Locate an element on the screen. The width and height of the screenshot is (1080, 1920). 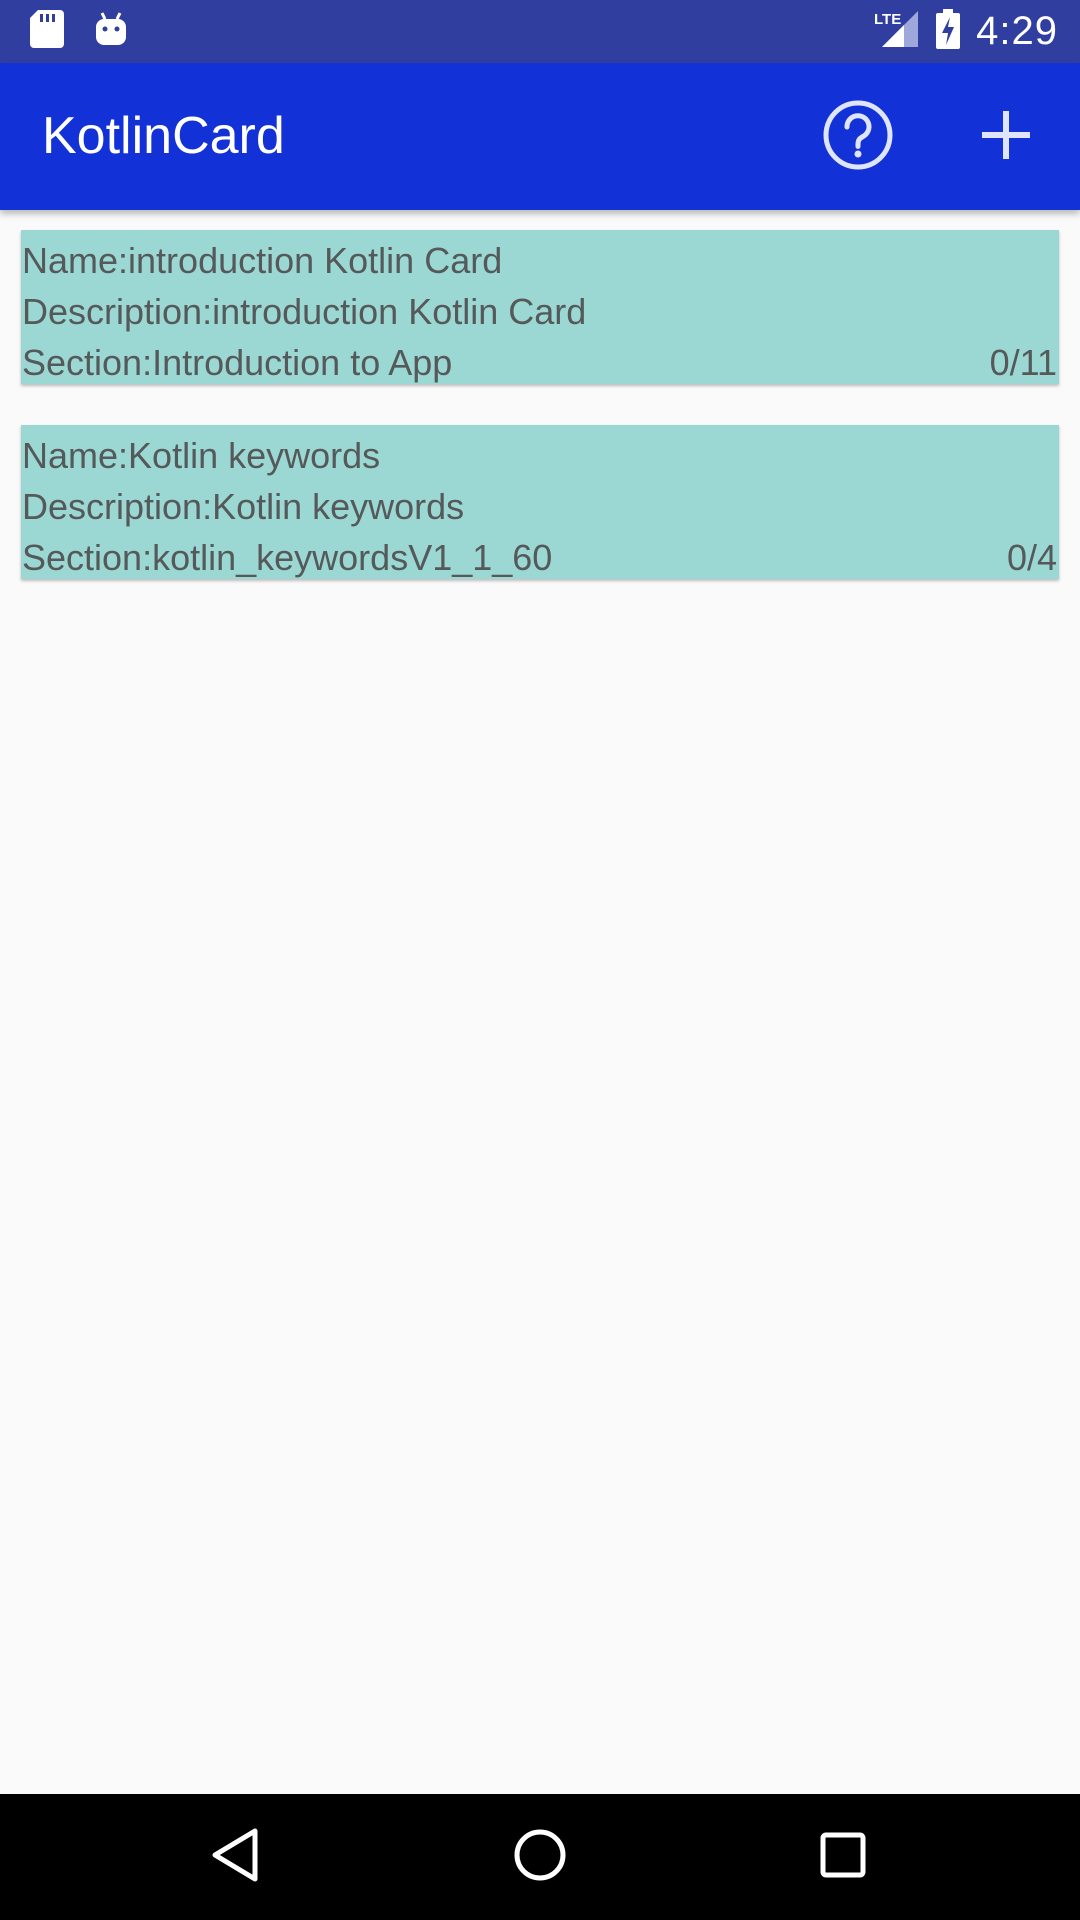
help-button is located at coordinates (858, 137).